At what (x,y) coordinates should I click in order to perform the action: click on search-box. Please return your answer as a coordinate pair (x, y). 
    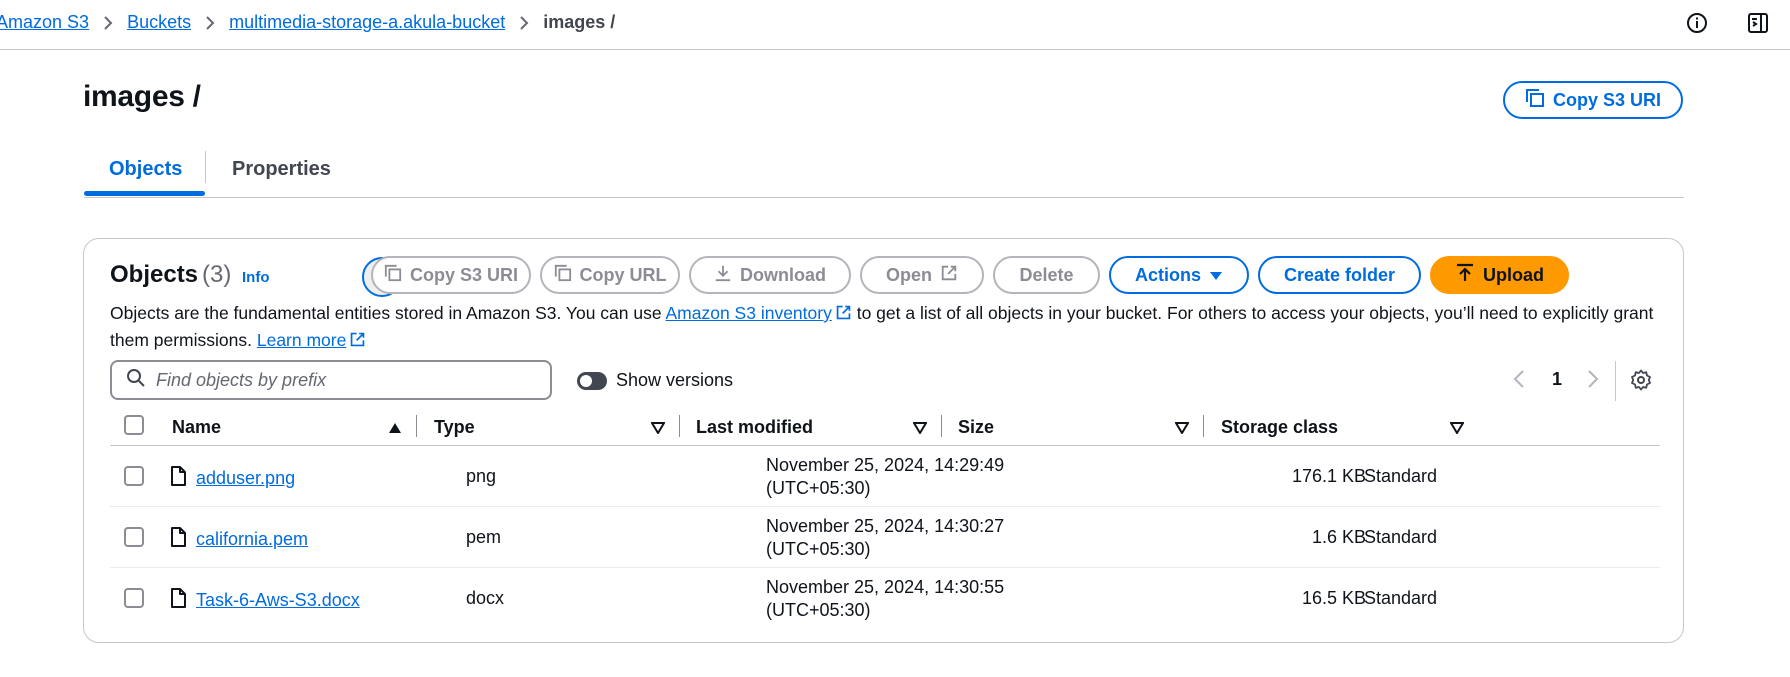
    Looking at the image, I should click on (331, 380).